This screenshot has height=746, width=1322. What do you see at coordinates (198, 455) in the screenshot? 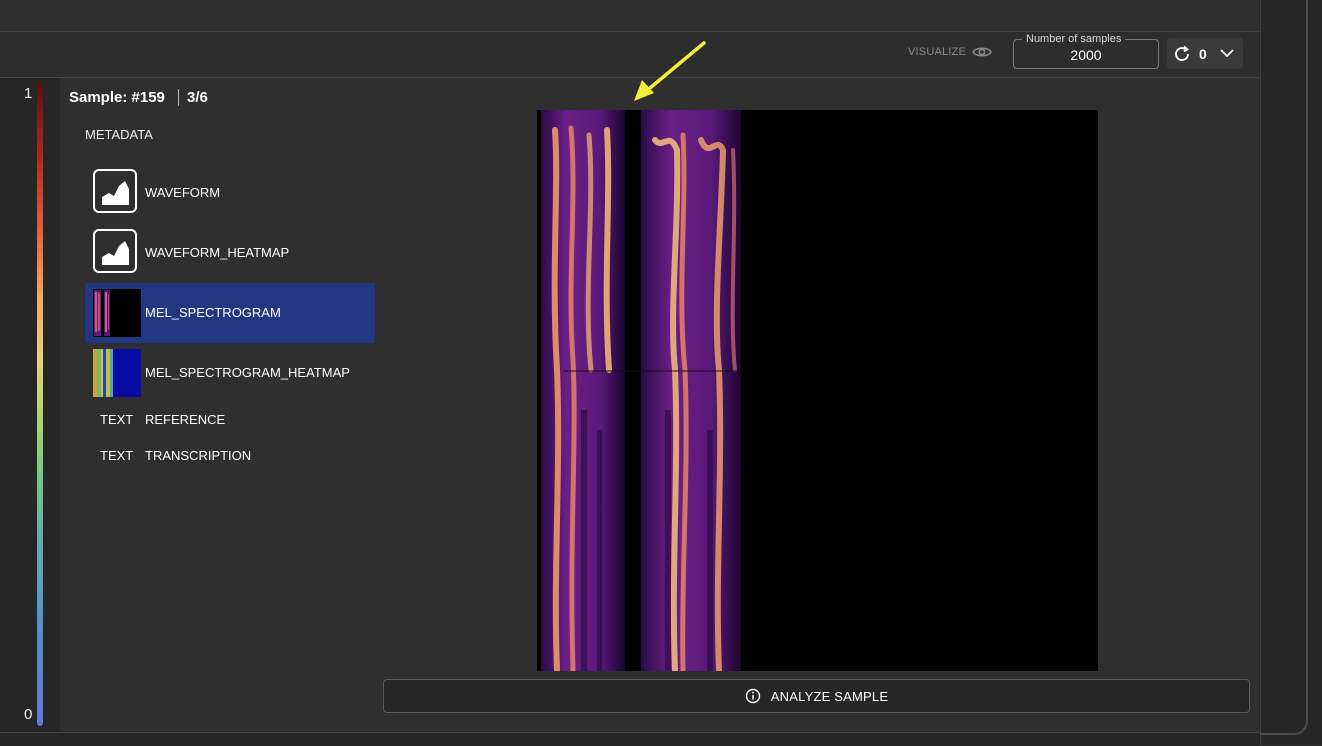
I see `item-label: TRANSCRIPTION` at bounding box center [198, 455].